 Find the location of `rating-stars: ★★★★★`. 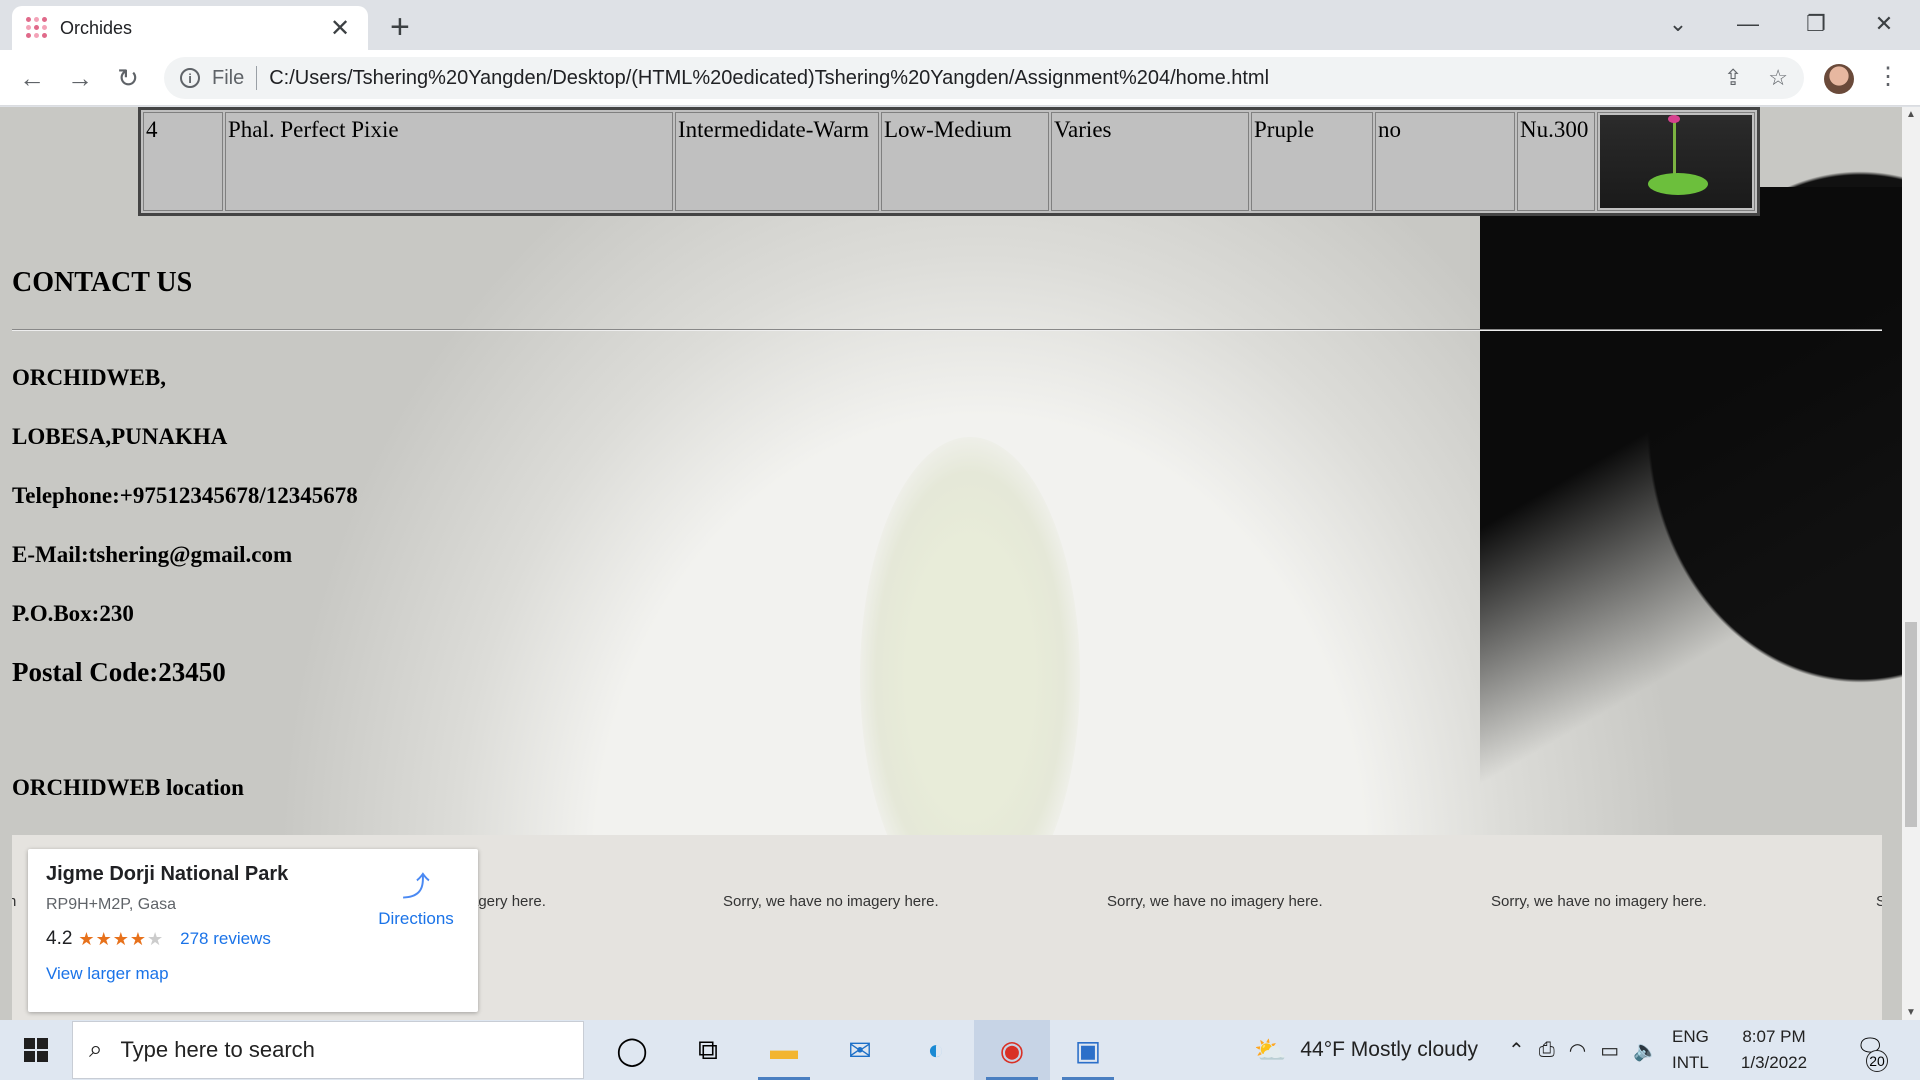

rating-stars: ★★★★★ is located at coordinates (121, 939).